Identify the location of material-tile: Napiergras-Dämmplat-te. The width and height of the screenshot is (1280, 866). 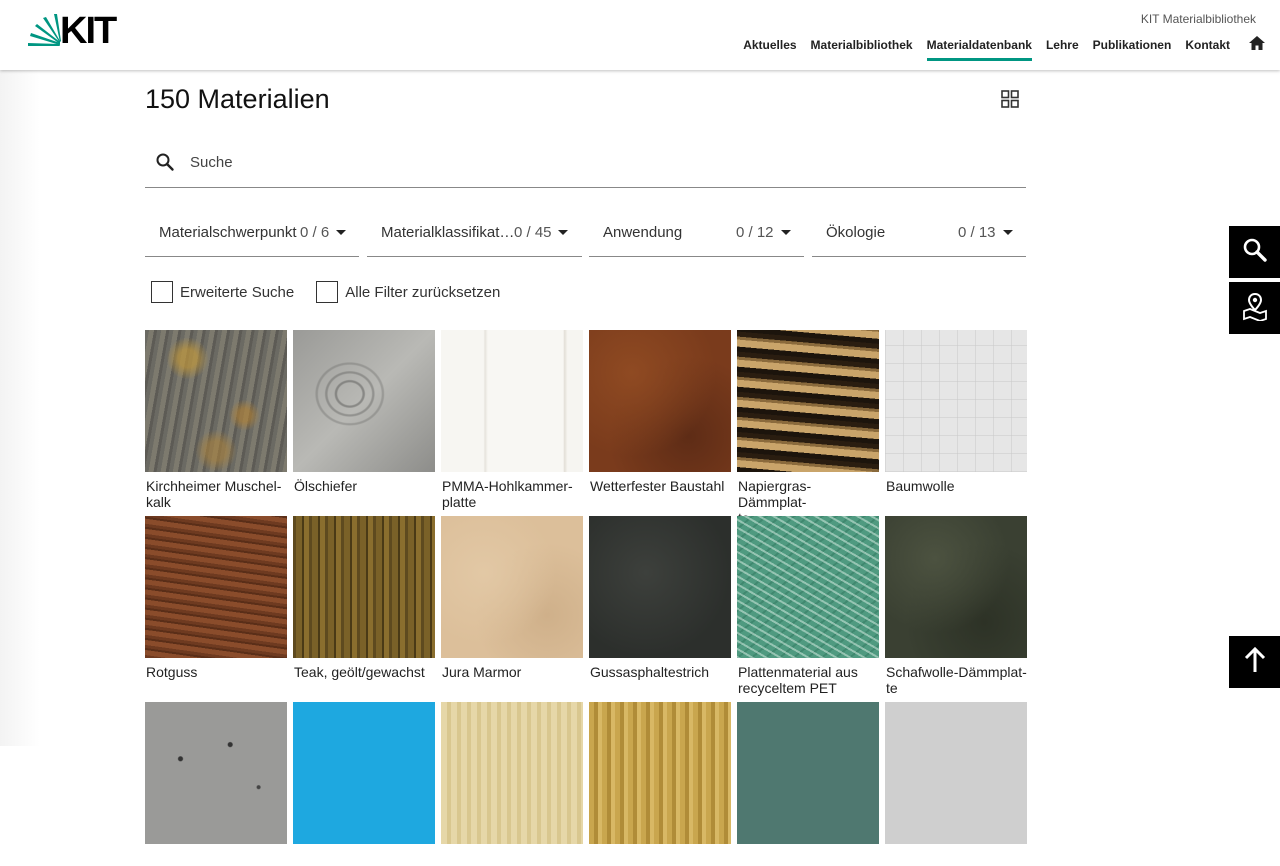
(808, 428).